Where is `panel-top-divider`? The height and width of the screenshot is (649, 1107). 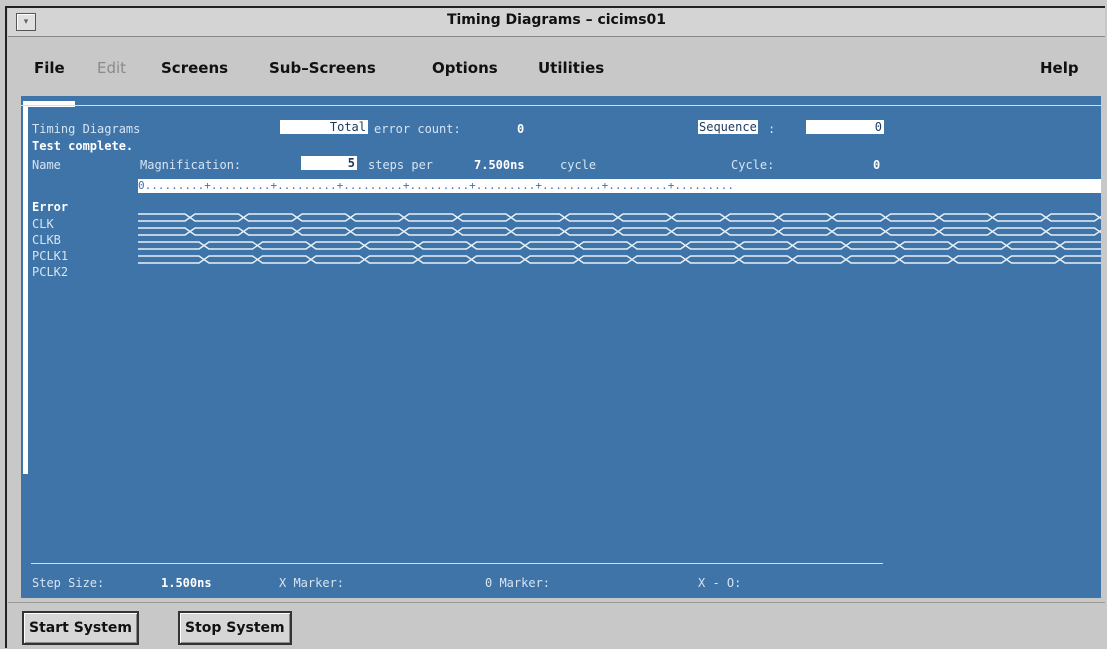
panel-top-divider is located at coordinates (561, 105).